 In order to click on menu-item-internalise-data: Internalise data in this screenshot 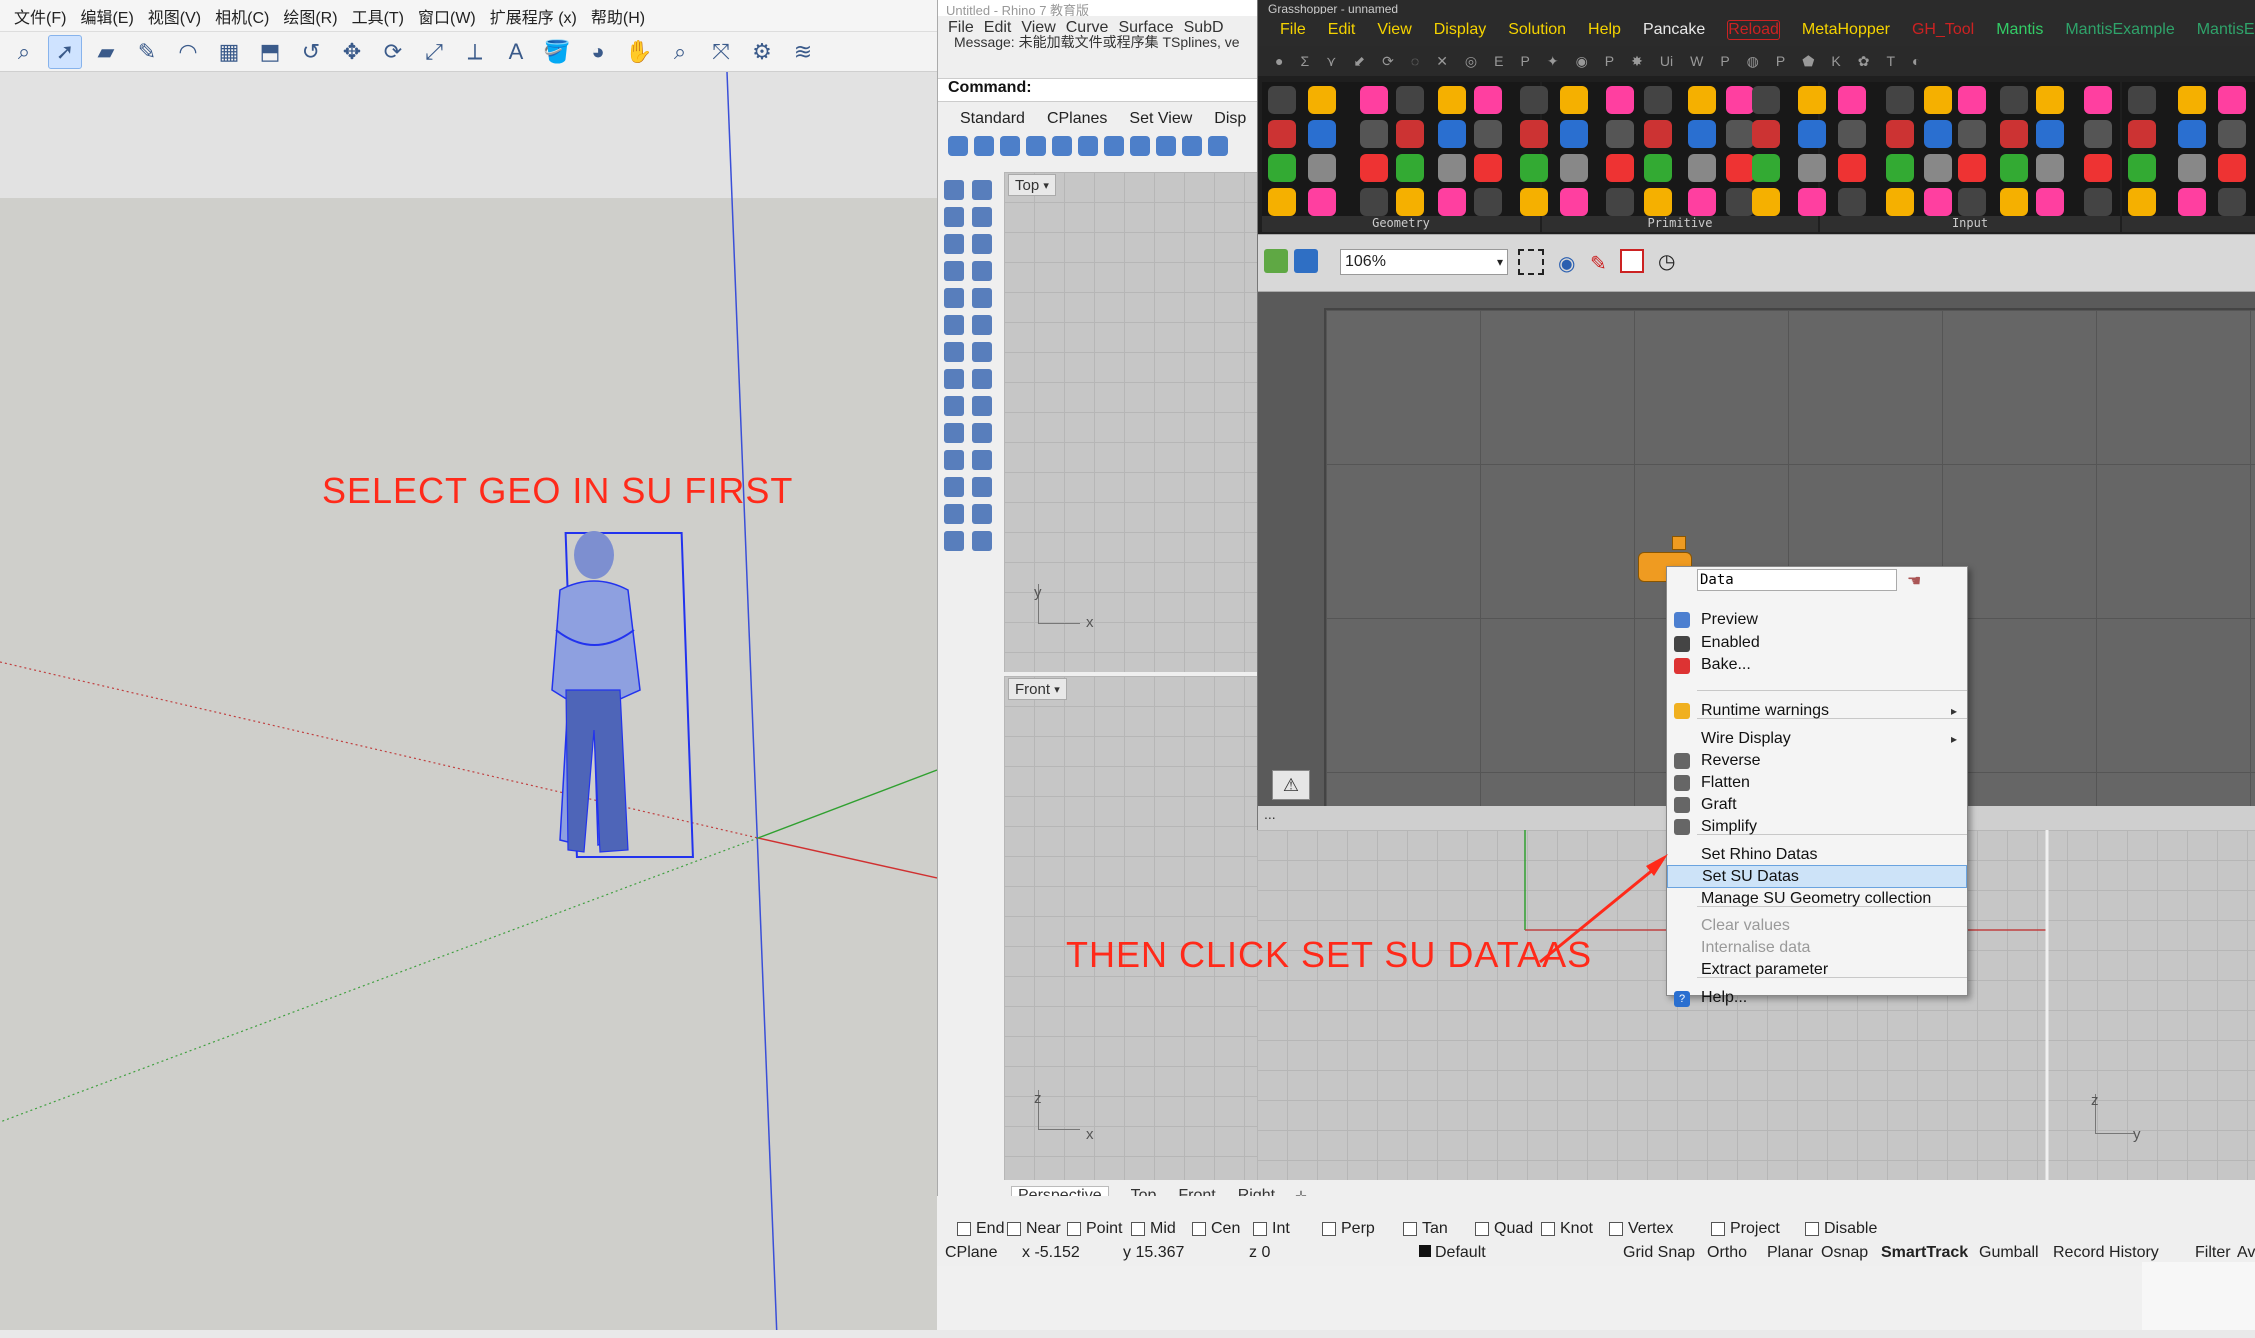, I will do `click(1817, 948)`.